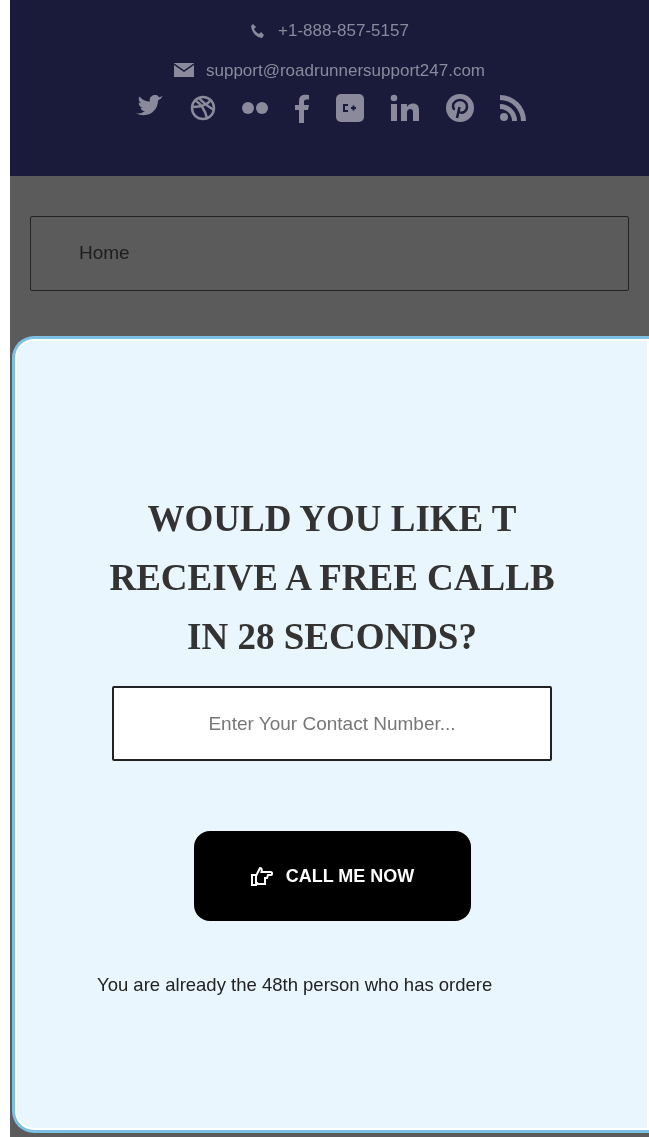 Image resolution: width=649 pixels, height=1137 pixels. What do you see at coordinates (345, 70) in the screenshot?
I see `email-address: support@roadrunnersupport247.com` at bounding box center [345, 70].